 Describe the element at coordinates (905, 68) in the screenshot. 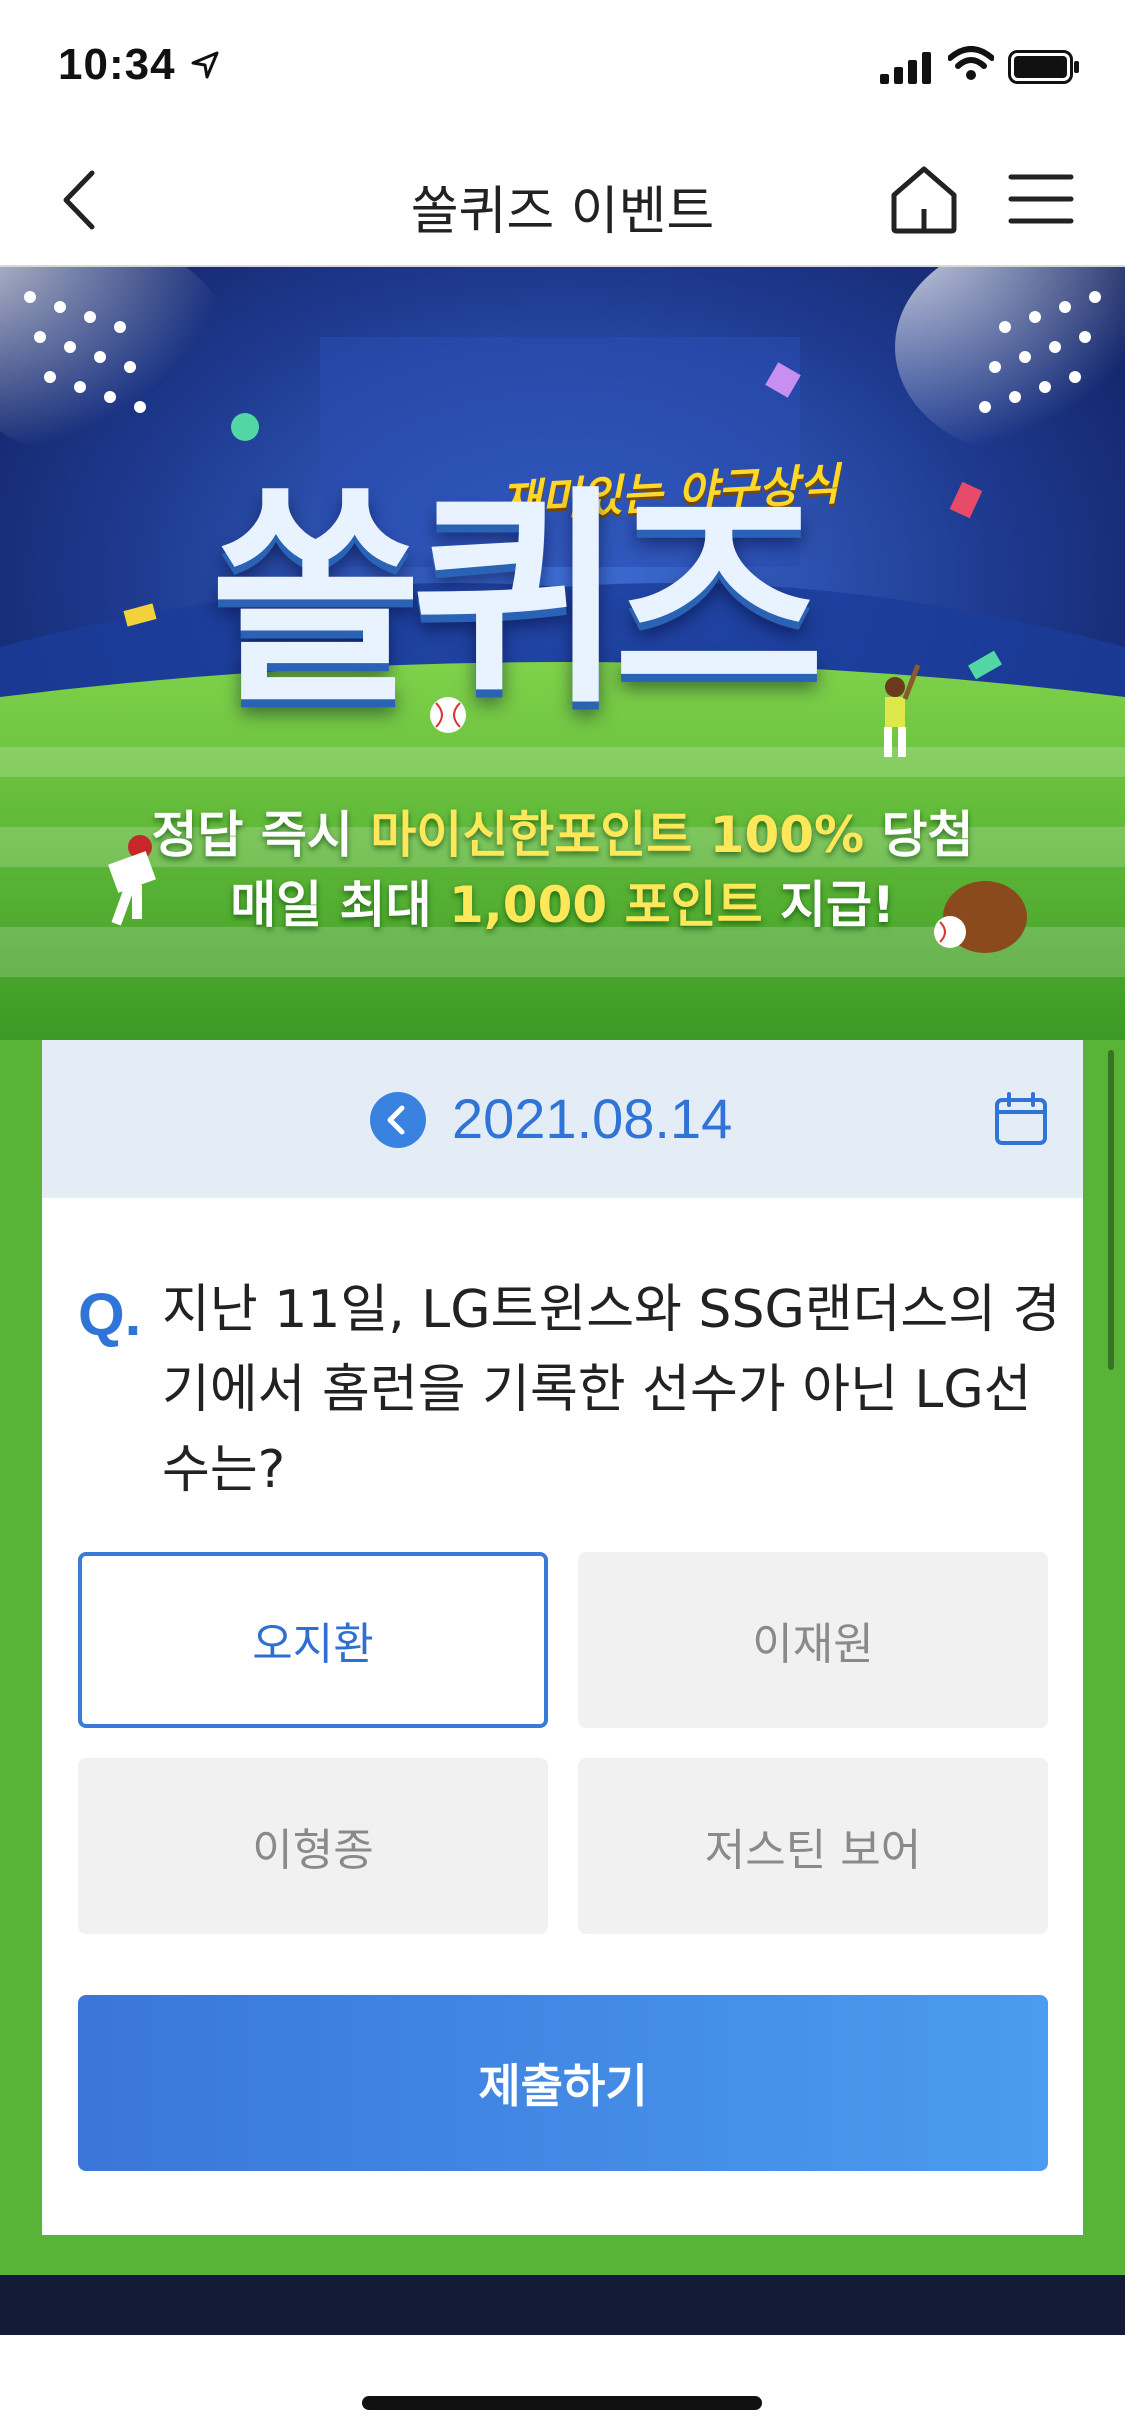

I see `cellular-signal-icon` at that location.